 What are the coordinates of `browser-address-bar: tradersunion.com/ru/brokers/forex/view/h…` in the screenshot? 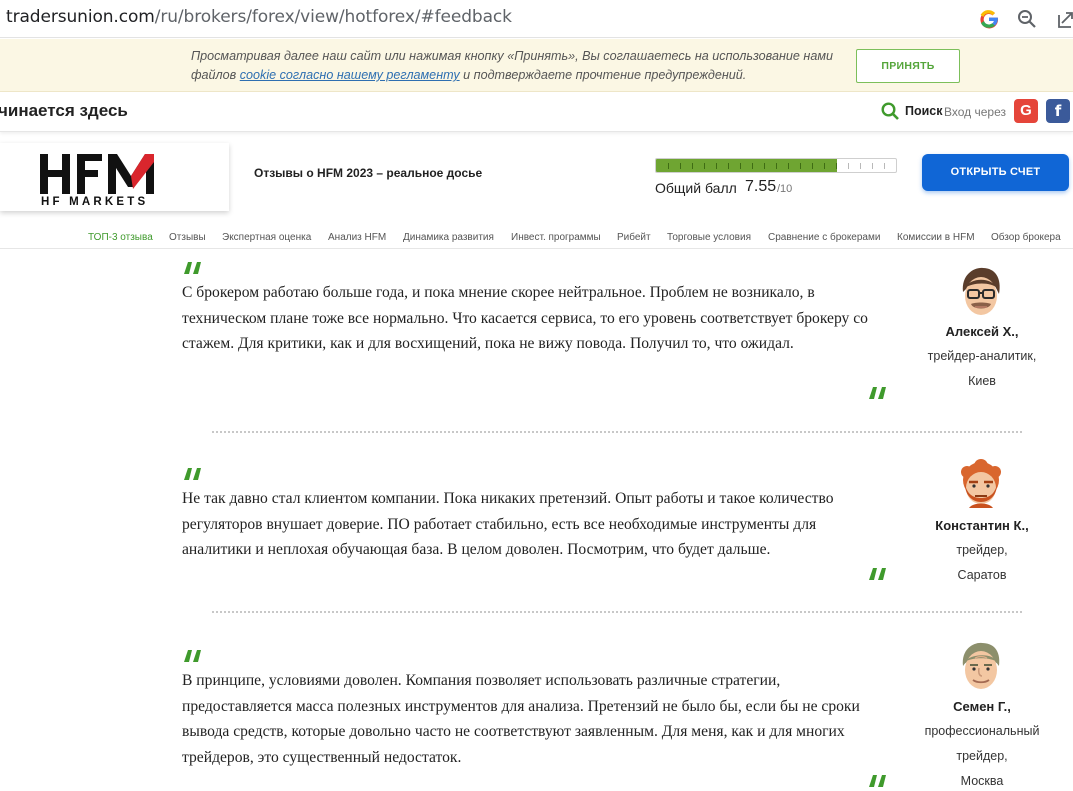 It's located at (536, 19).